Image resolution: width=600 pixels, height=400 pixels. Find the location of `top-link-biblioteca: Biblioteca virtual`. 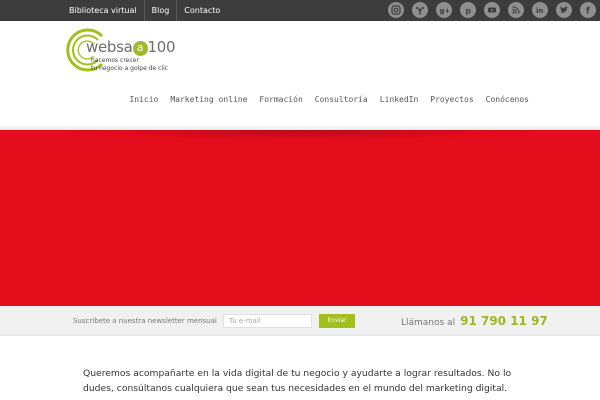

top-link-biblioteca: Biblioteca virtual is located at coordinates (103, 10).